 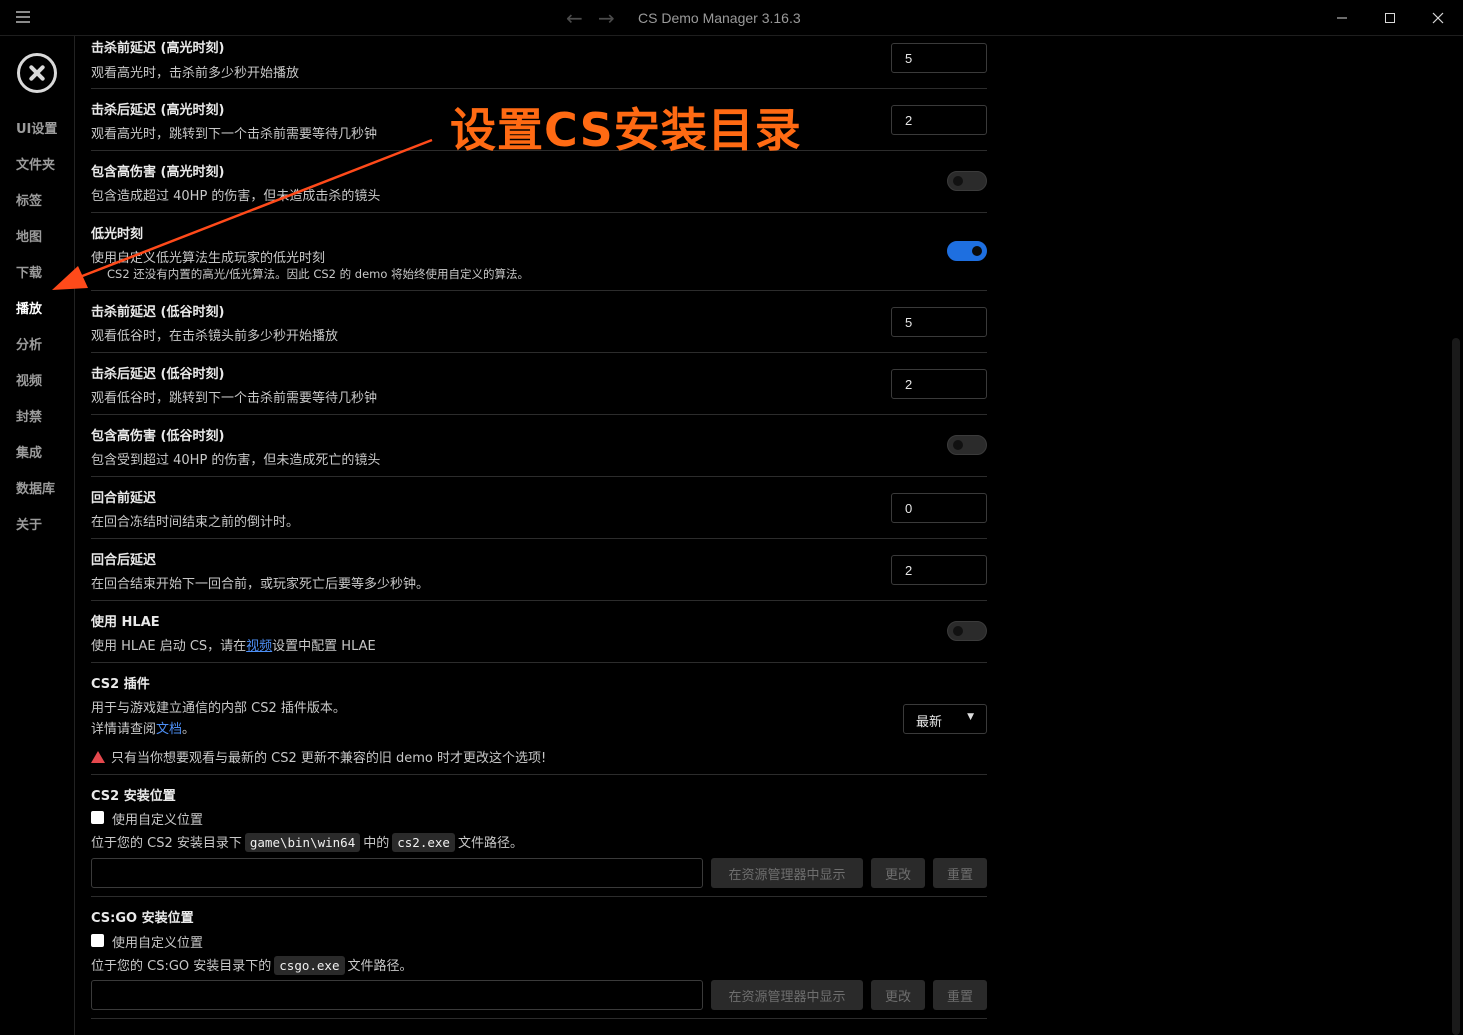 What do you see at coordinates (967, 445) in the screenshot?
I see `lowlight-damage-toggle` at bounding box center [967, 445].